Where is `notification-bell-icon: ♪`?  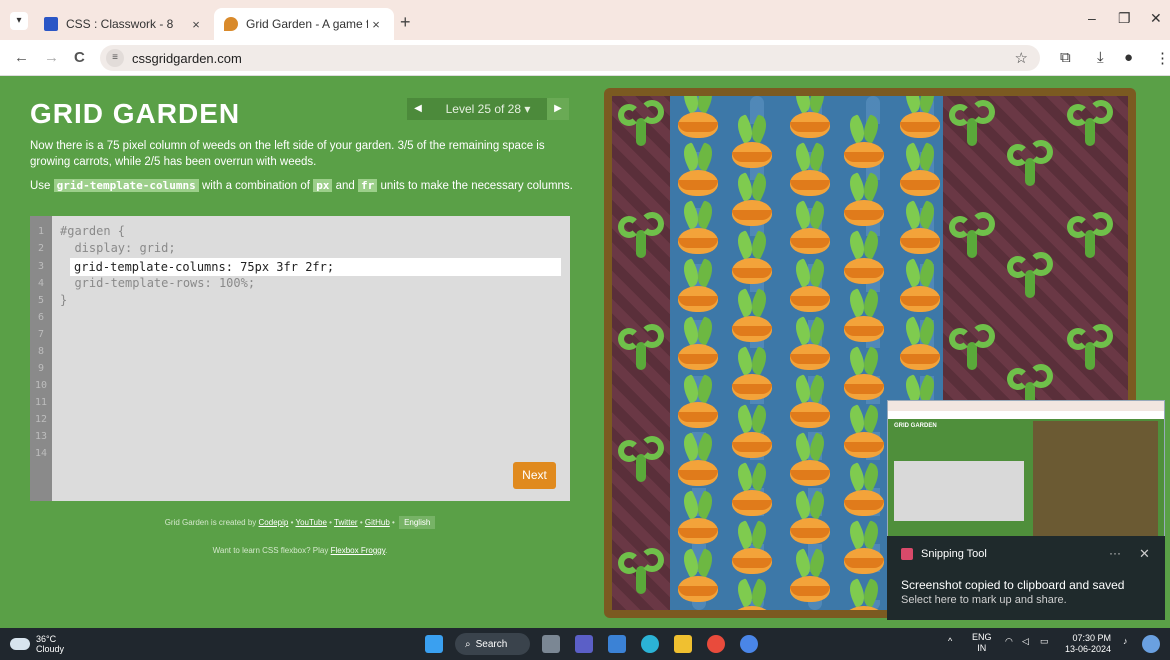
notification-bell-icon: ♪ is located at coordinates (1125, 641).